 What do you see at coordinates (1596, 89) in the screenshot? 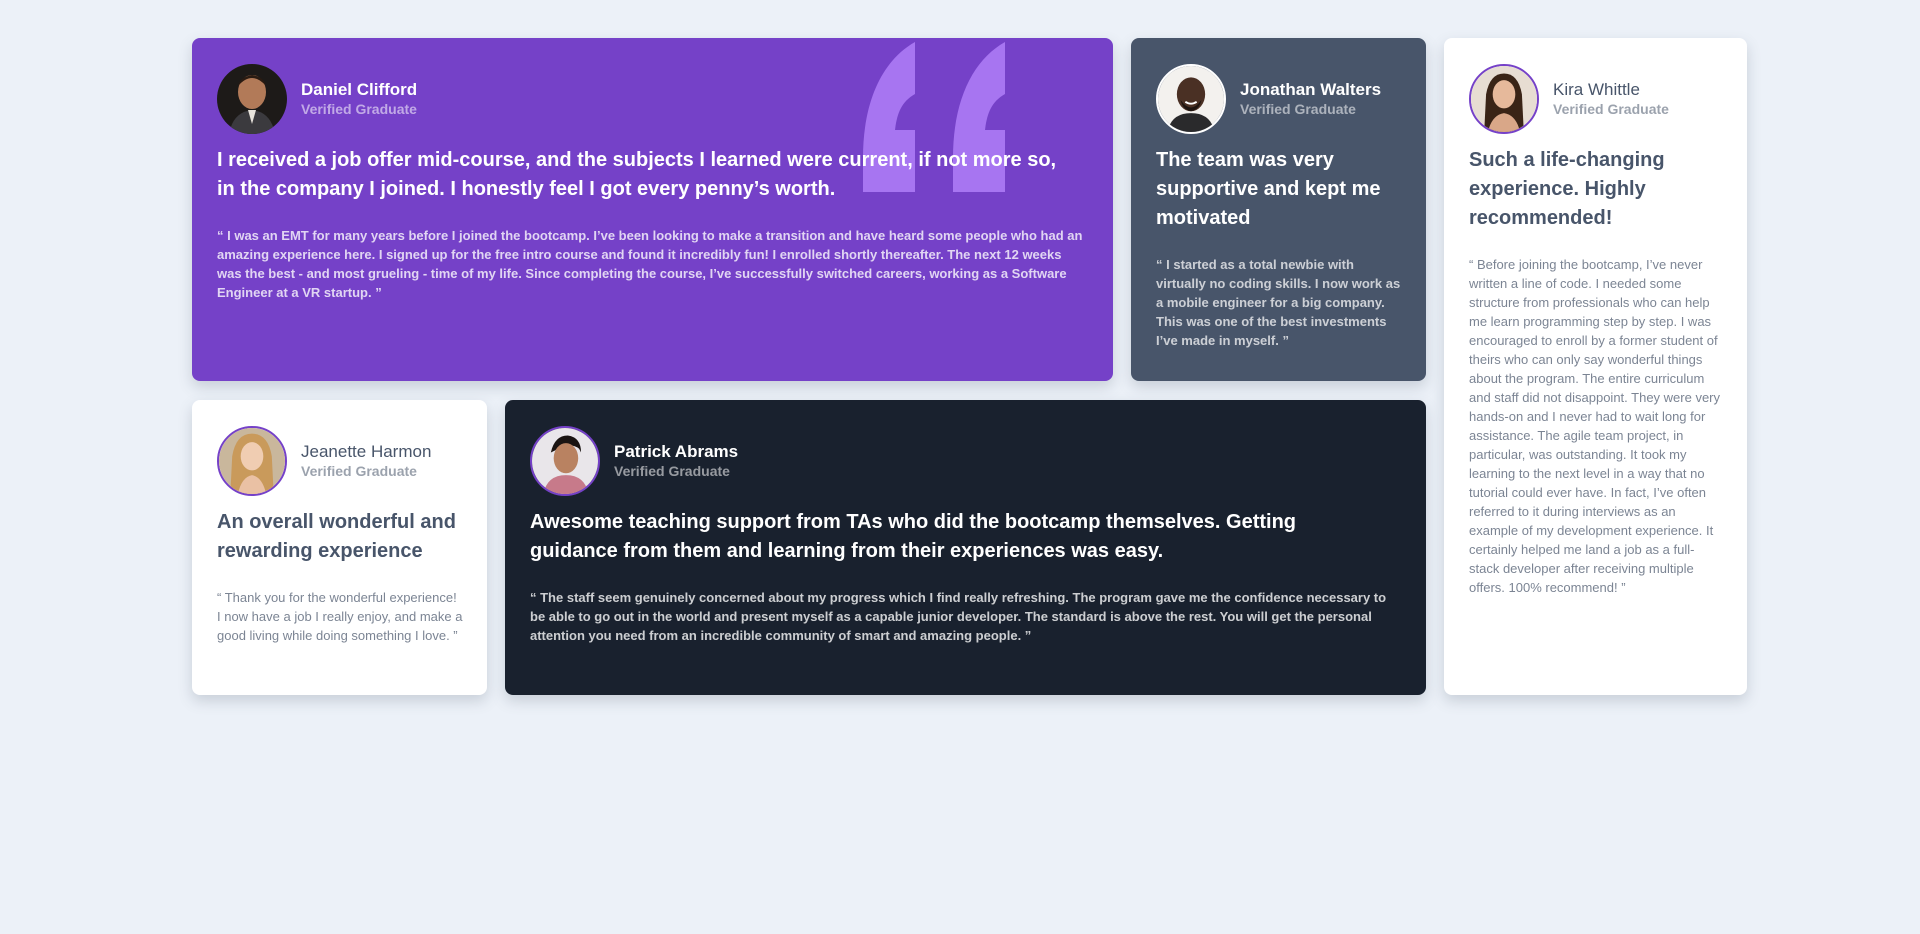
I see `author-name: Kira Whittle` at bounding box center [1596, 89].